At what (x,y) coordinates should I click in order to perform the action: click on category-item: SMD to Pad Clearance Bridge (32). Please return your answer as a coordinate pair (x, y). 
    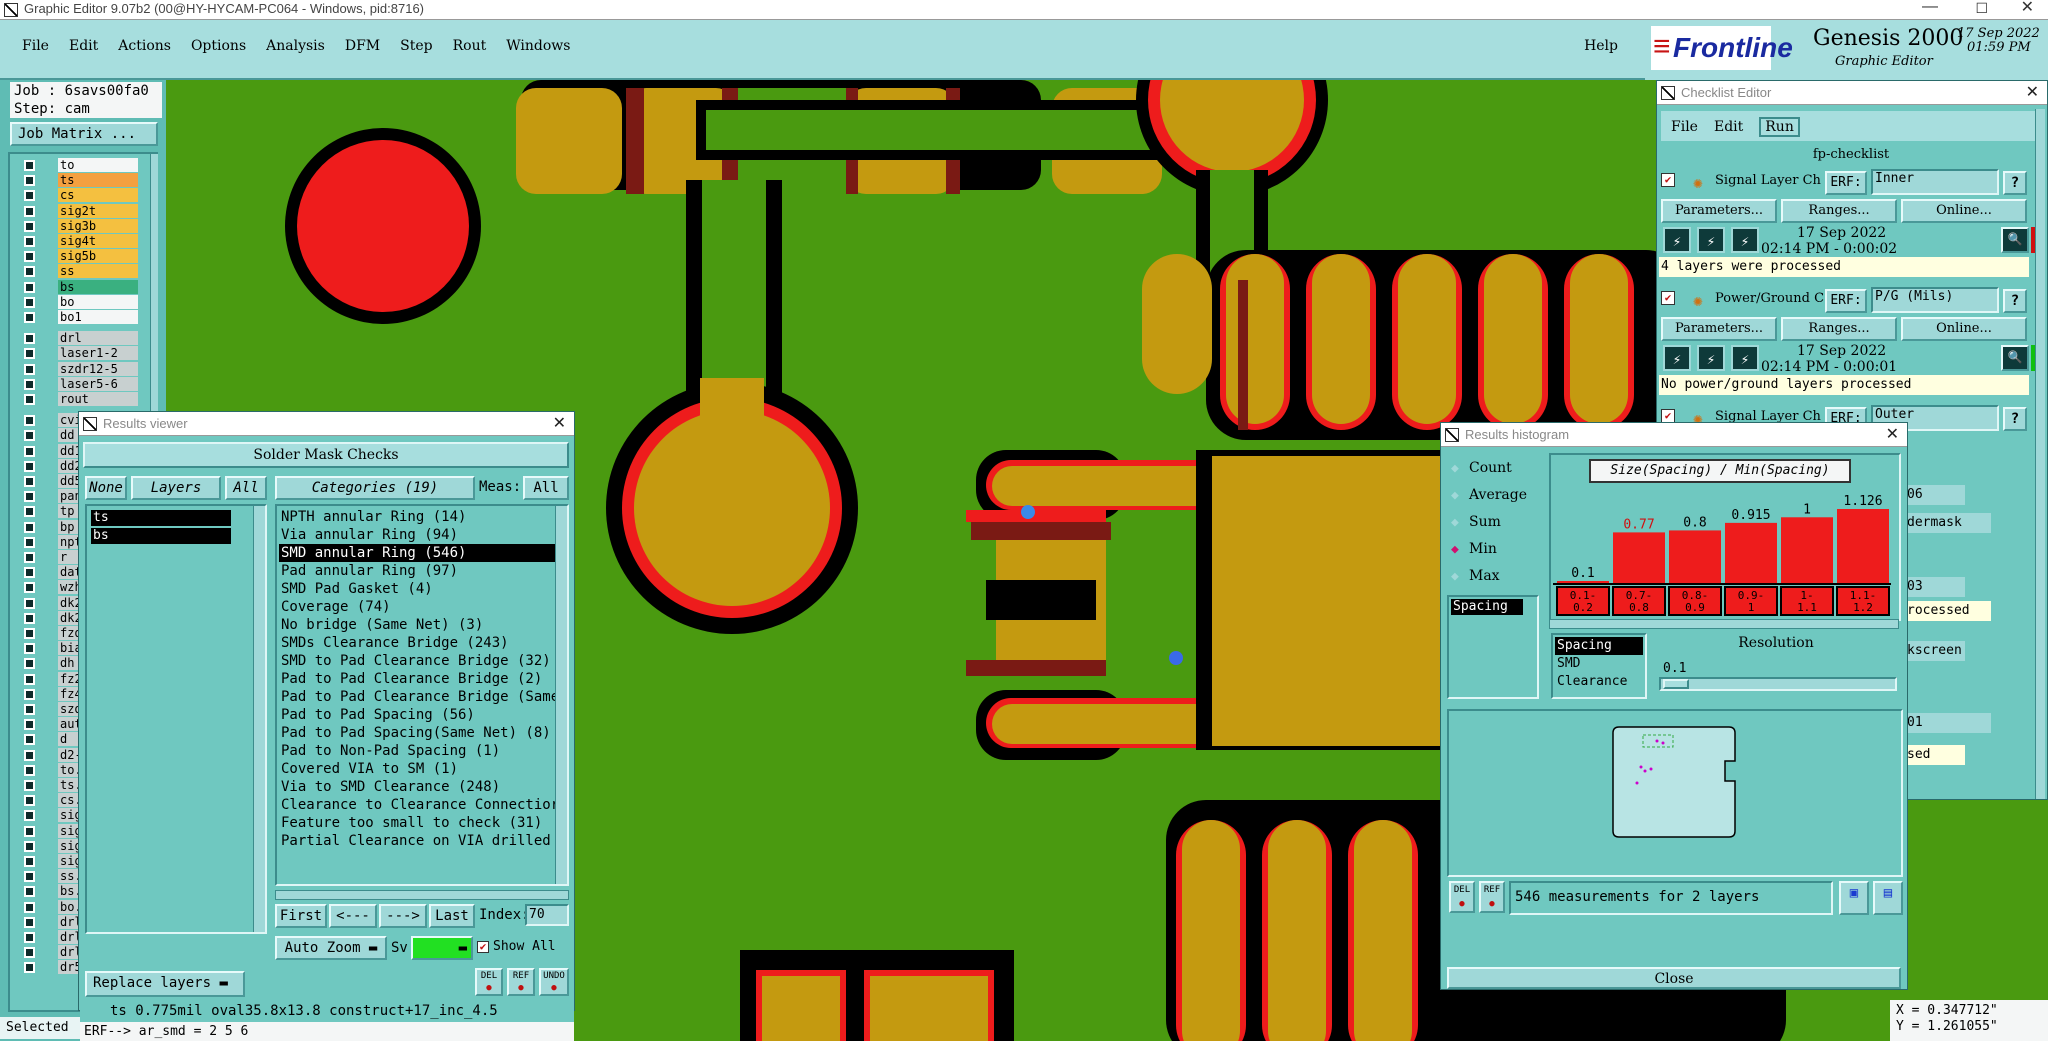
    Looking at the image, I should click on (417, 661).